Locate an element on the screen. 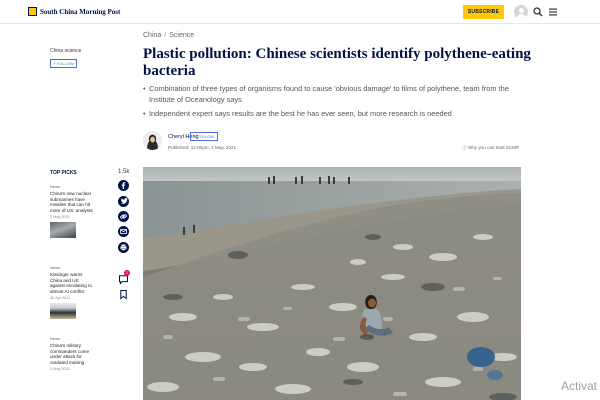  breadcrumb-china: China is located at coordinates (152, 35).